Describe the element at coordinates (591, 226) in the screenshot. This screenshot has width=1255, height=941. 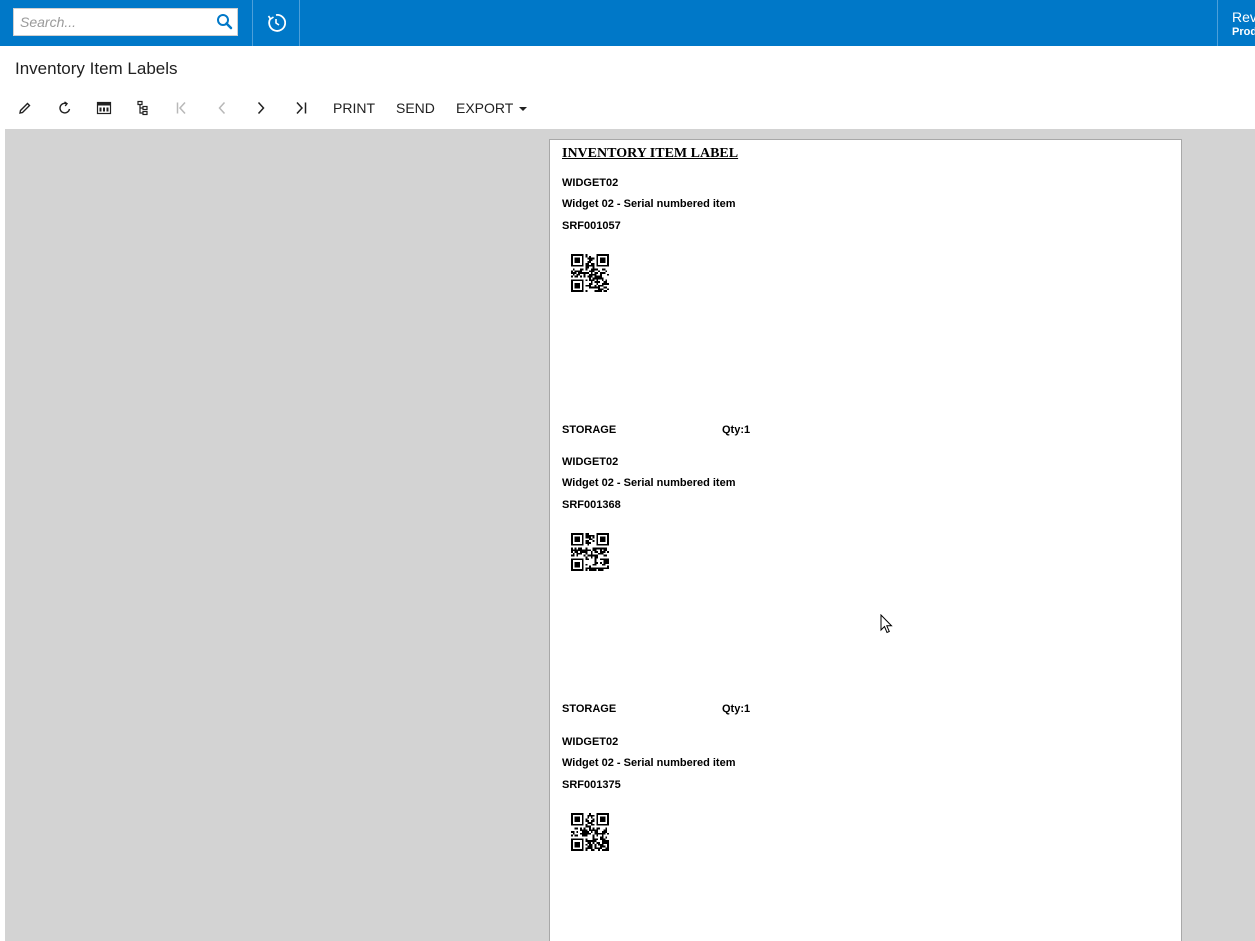
I see `serial-number: SRF001057` at that location.